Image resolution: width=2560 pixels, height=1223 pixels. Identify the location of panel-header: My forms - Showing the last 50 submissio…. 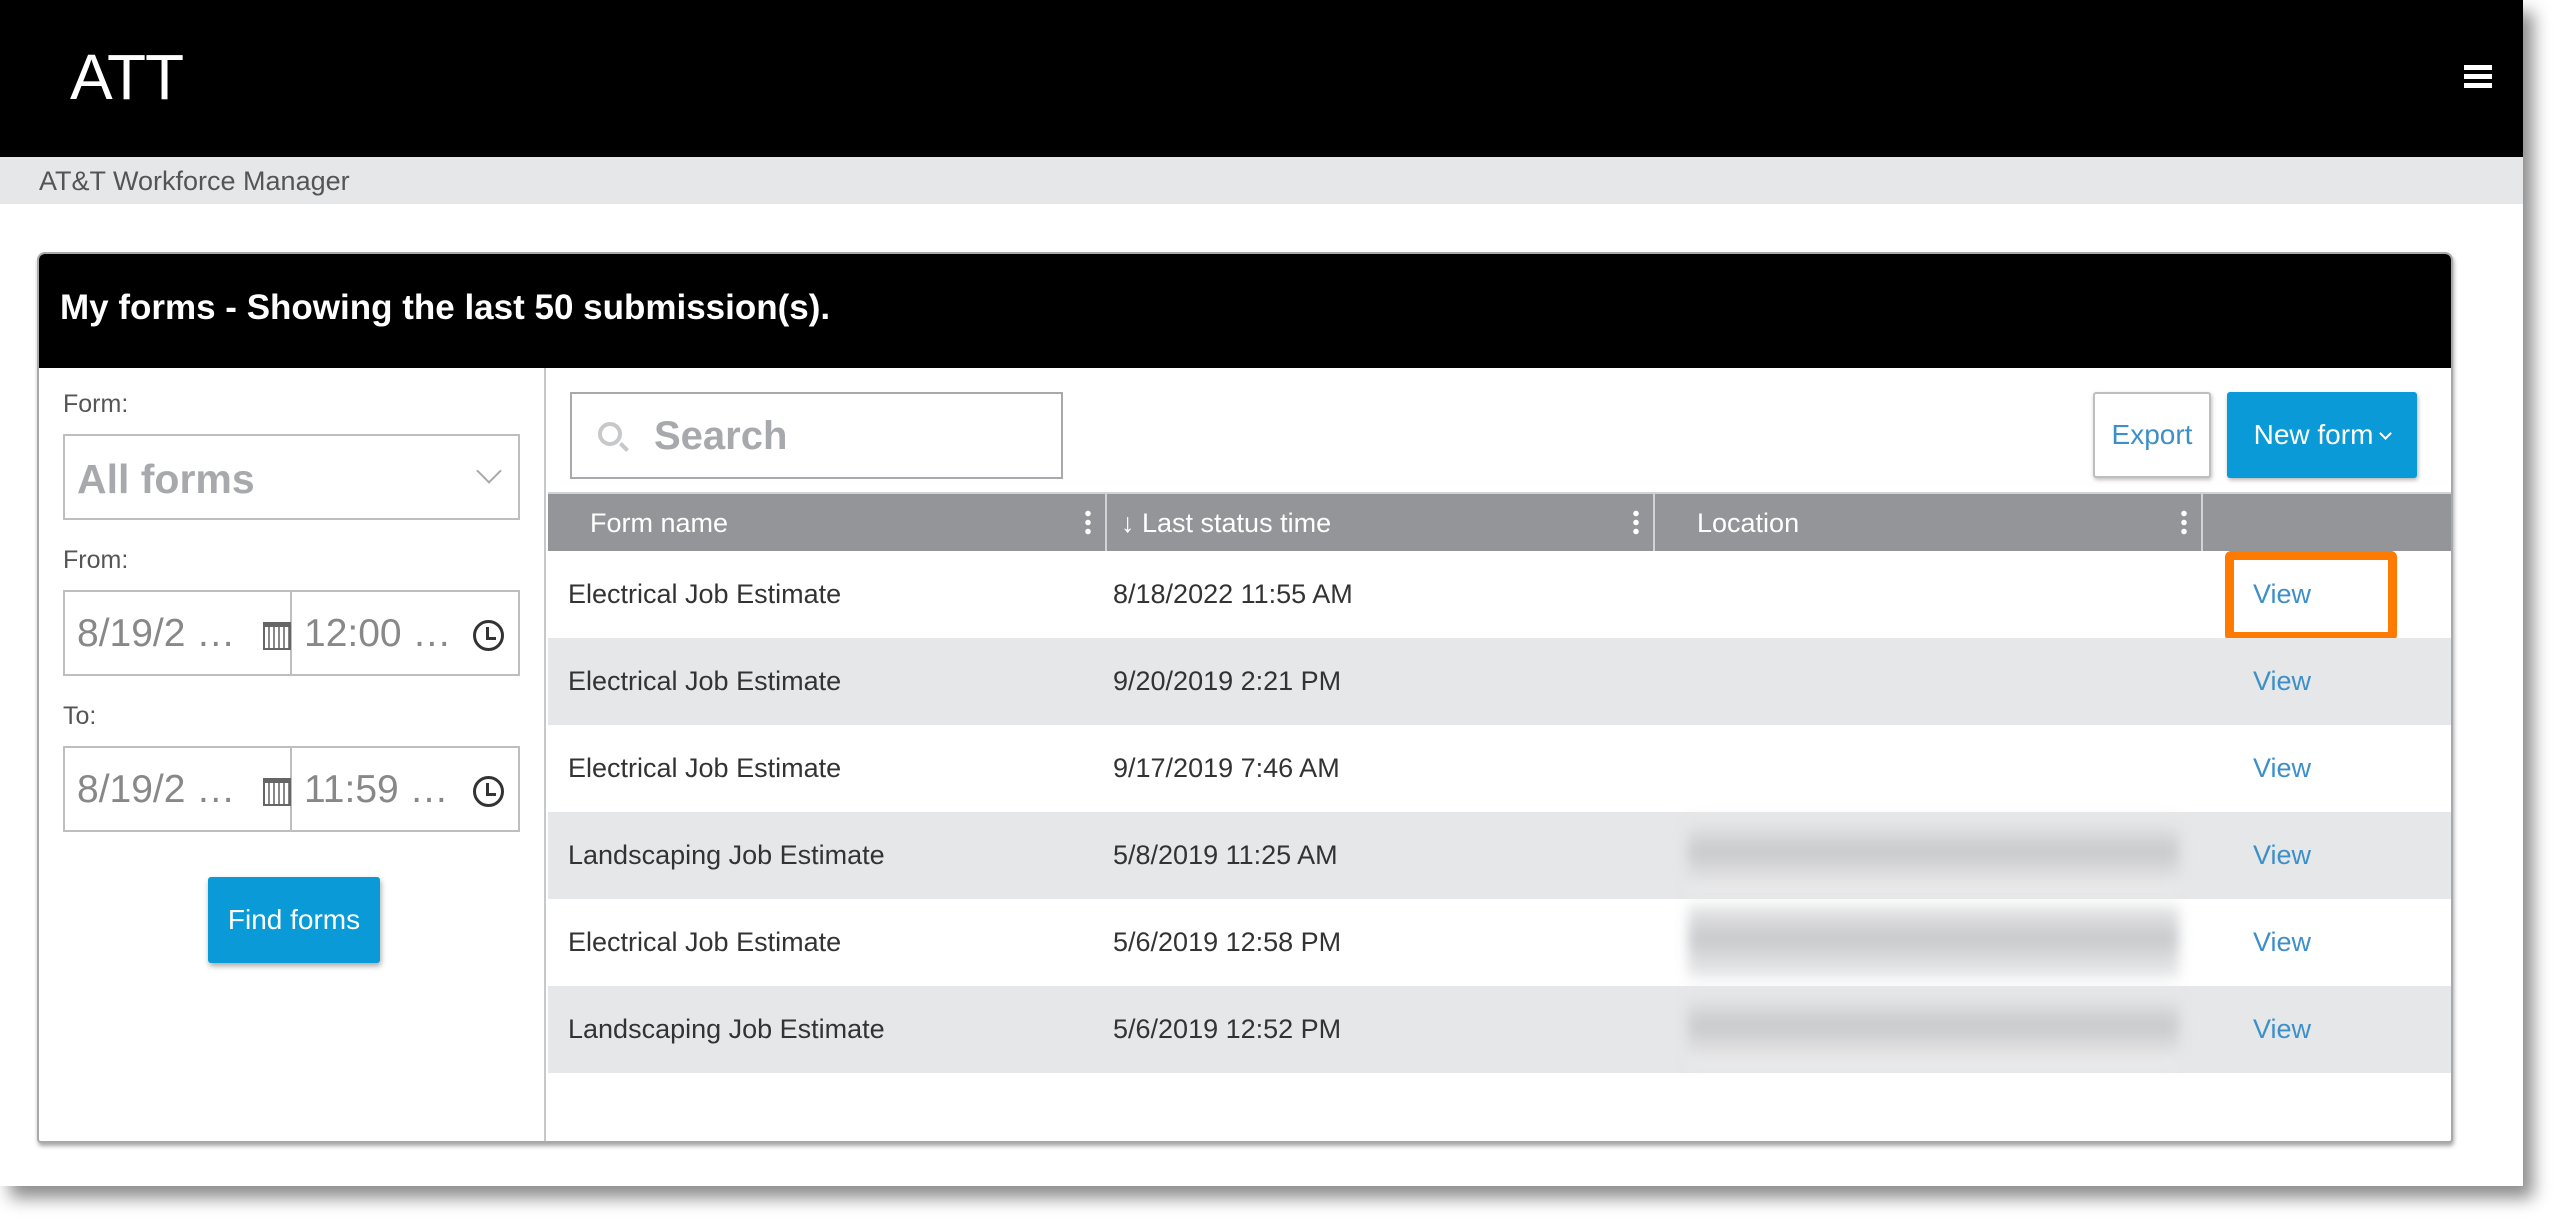
(1245, 311).